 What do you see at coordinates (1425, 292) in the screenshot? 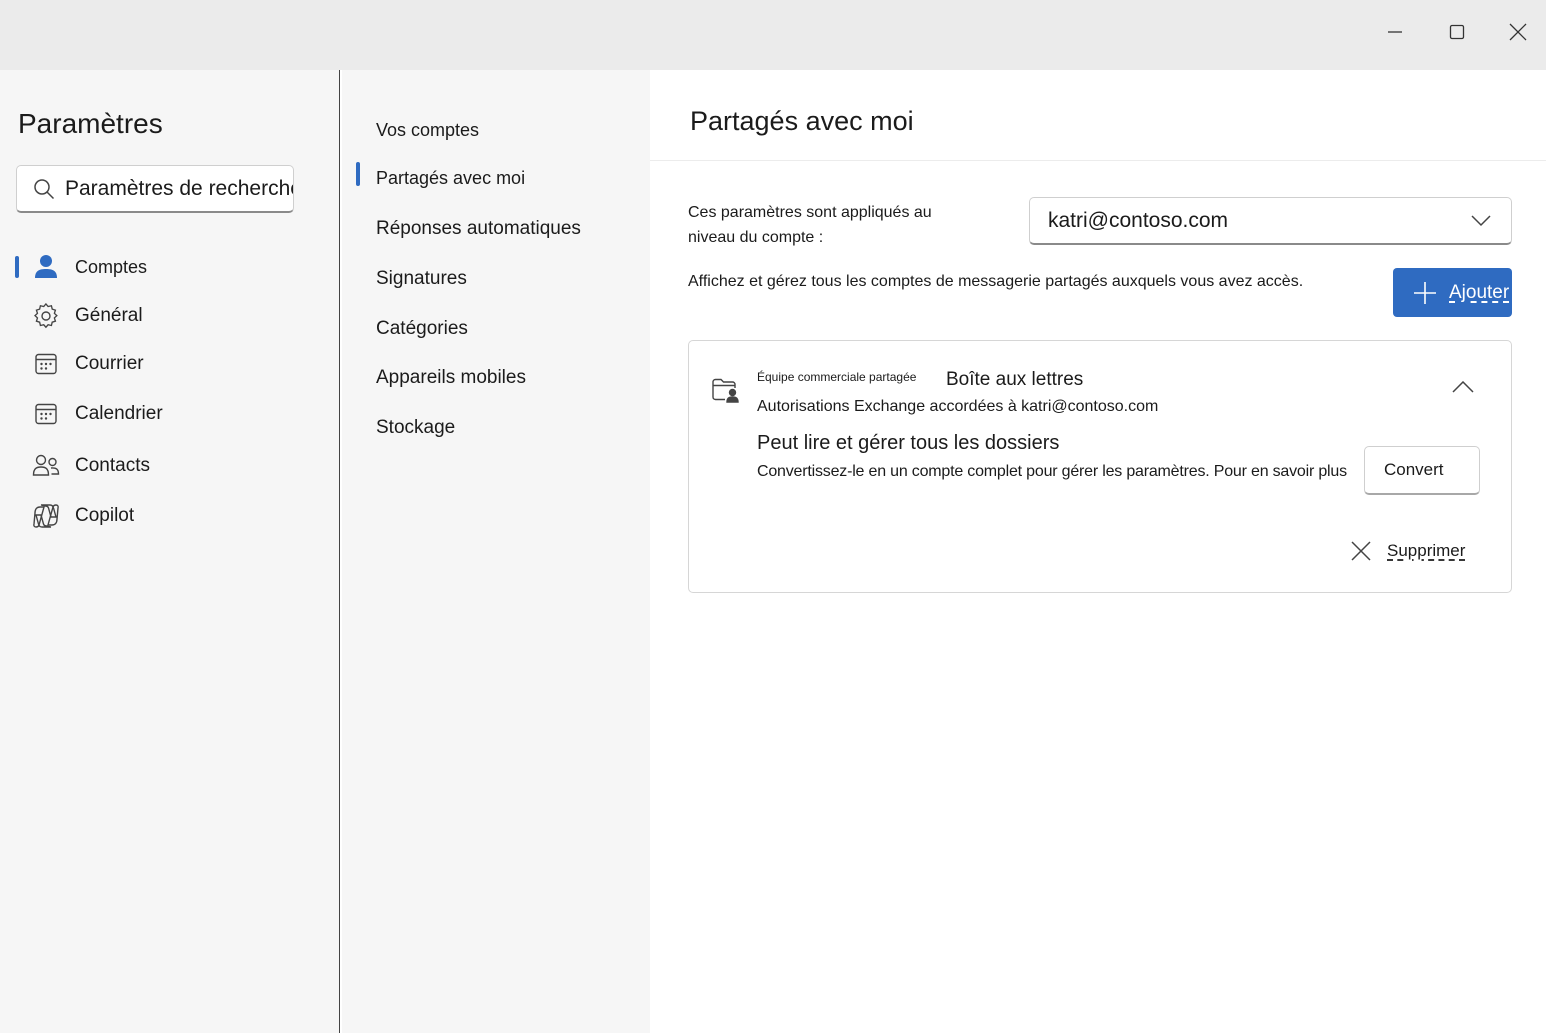
I see `plus-icon` at bounding box center [1425, 292].